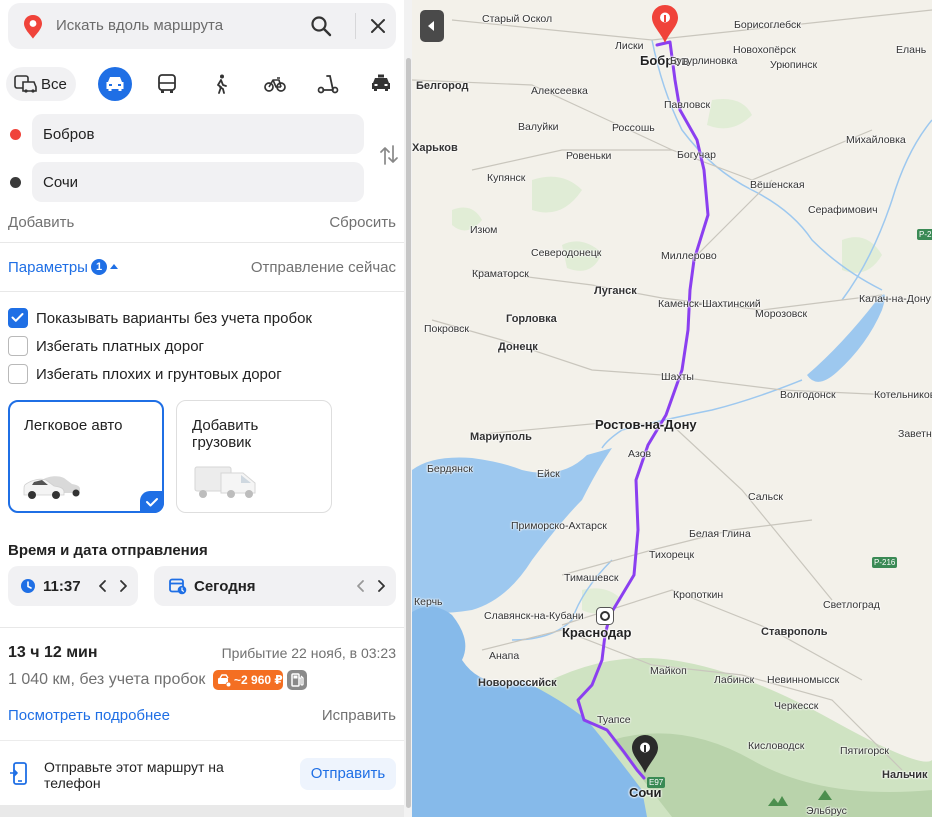 The height and width of the screenshot is (817, 932). Describe the element at coordinates (614, 720) in the screenshot. I see `city-label: Туапсе` at that location.